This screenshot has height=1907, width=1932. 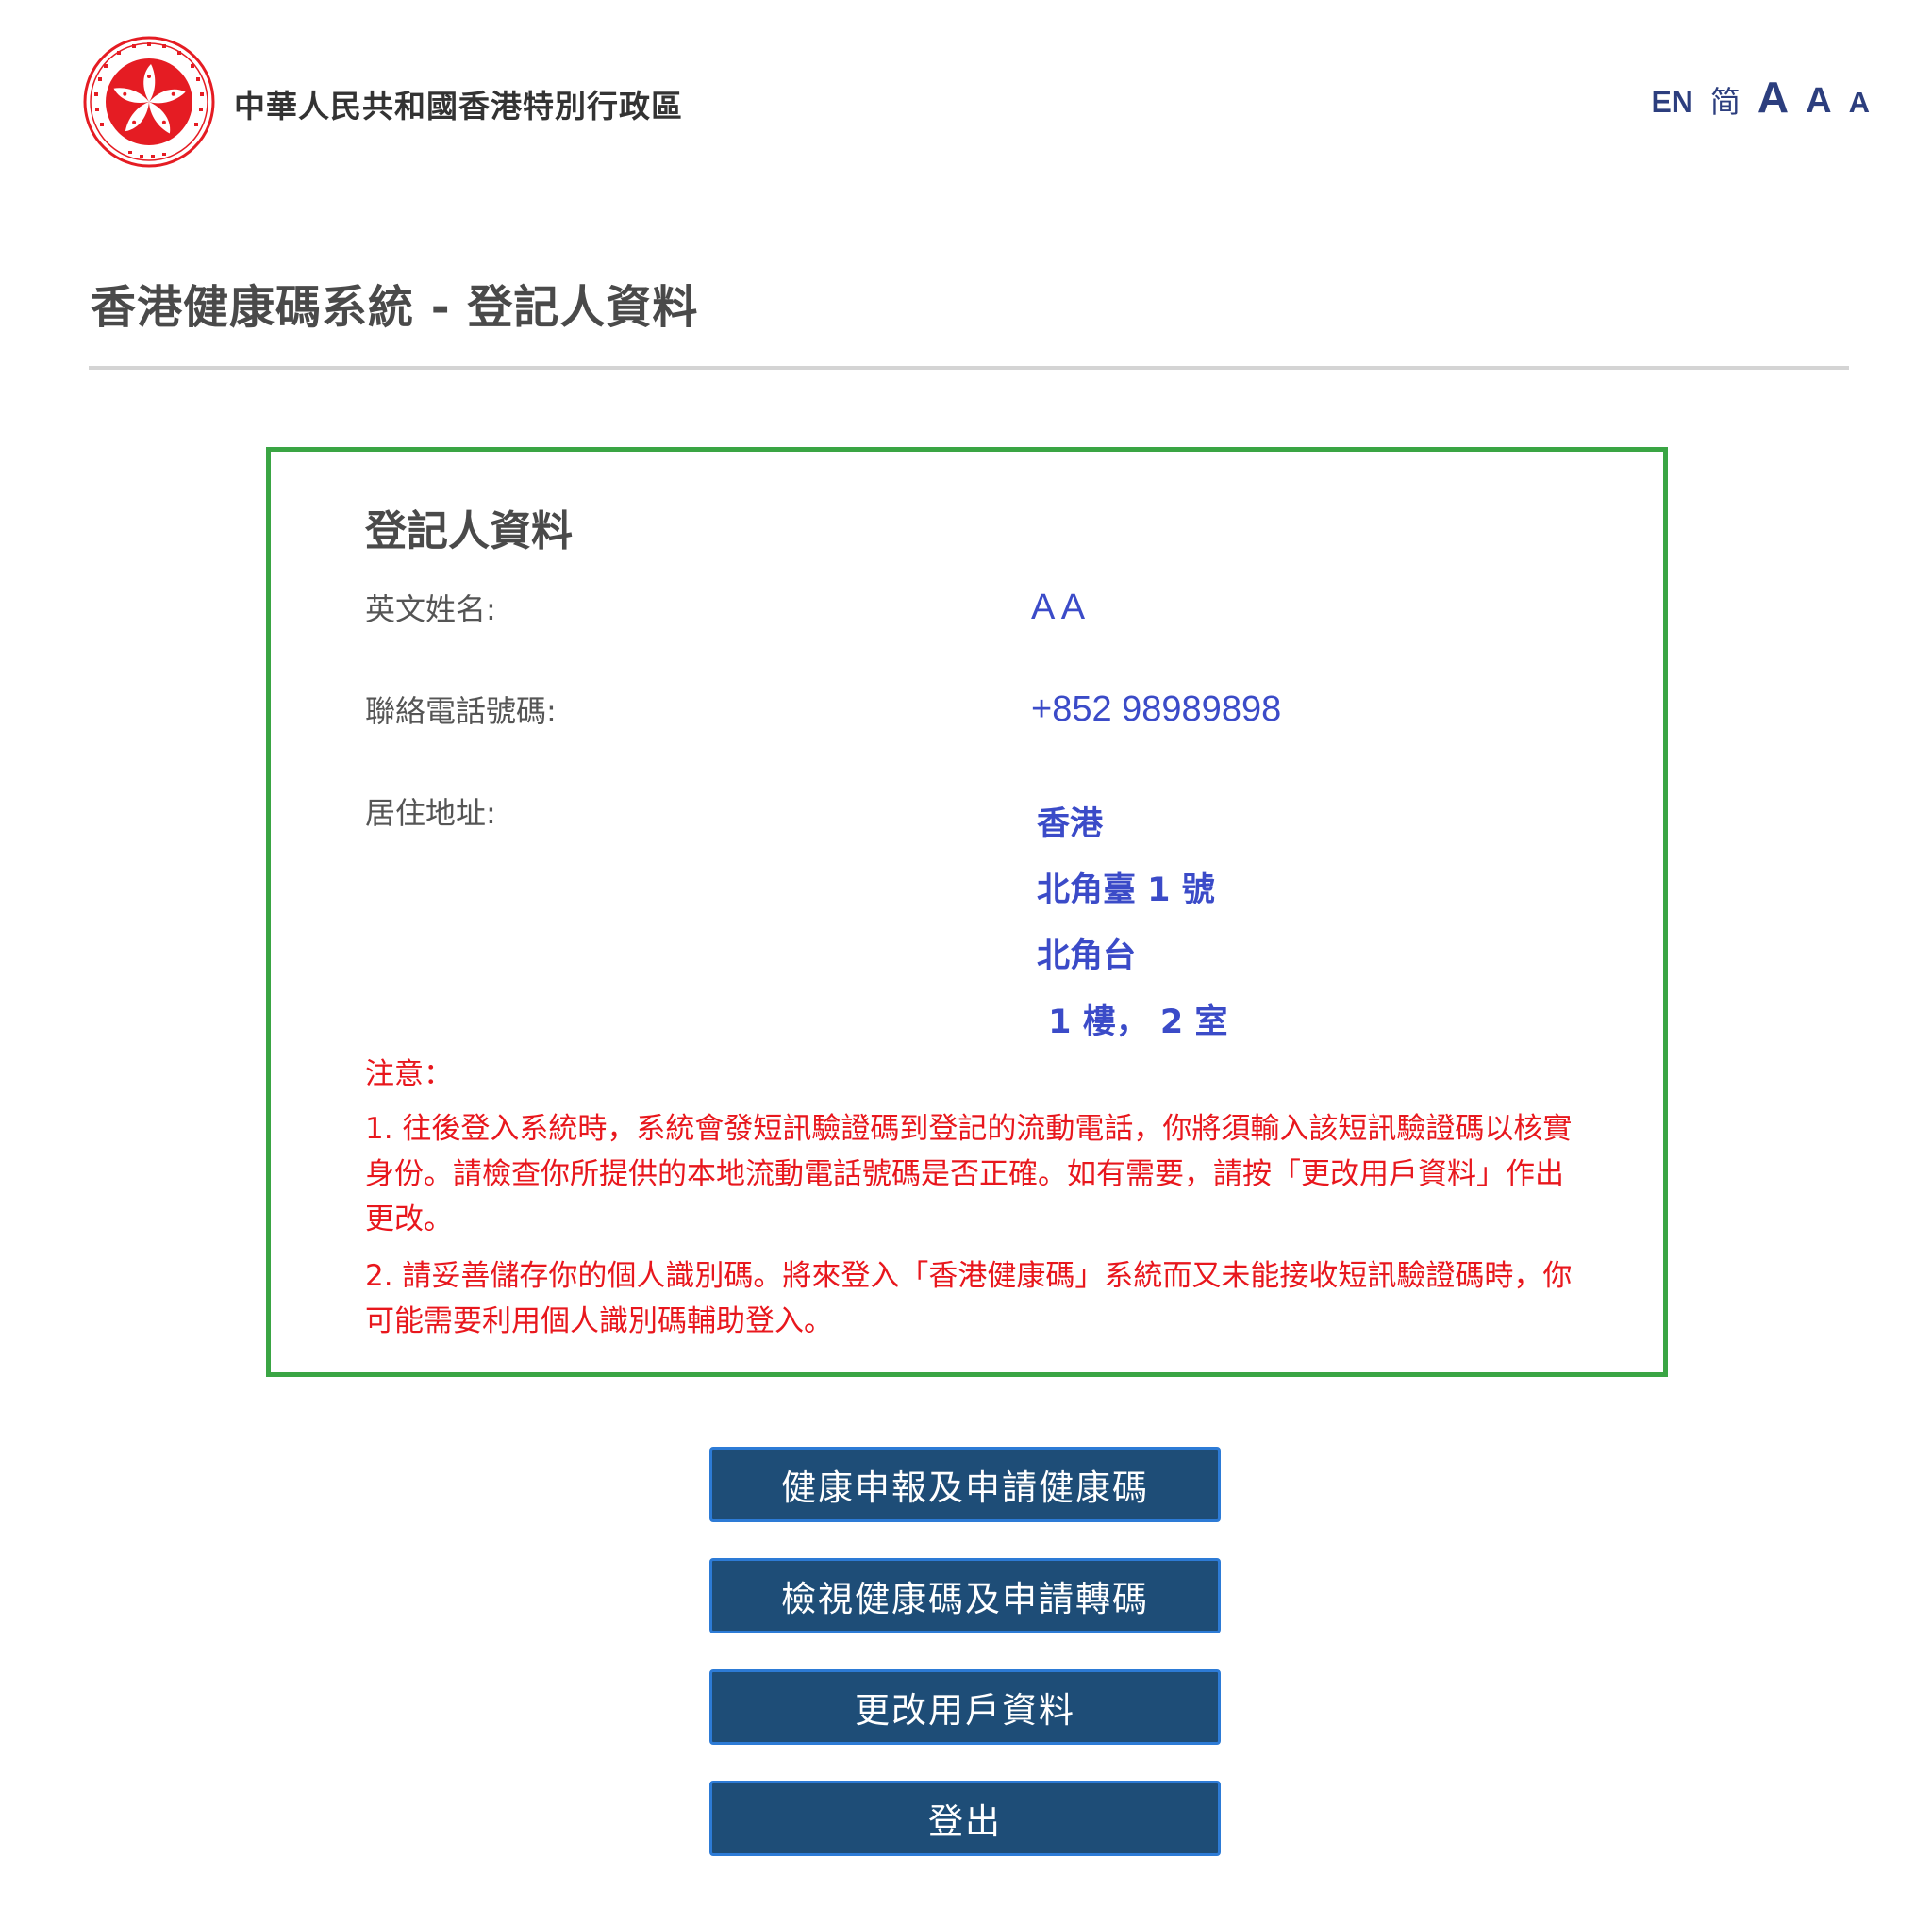 What do you see at coordinates (461, 711) in the screenshot?
I see `phone-label: 聯絡電話號碼:` at bounding box center [461, 711].